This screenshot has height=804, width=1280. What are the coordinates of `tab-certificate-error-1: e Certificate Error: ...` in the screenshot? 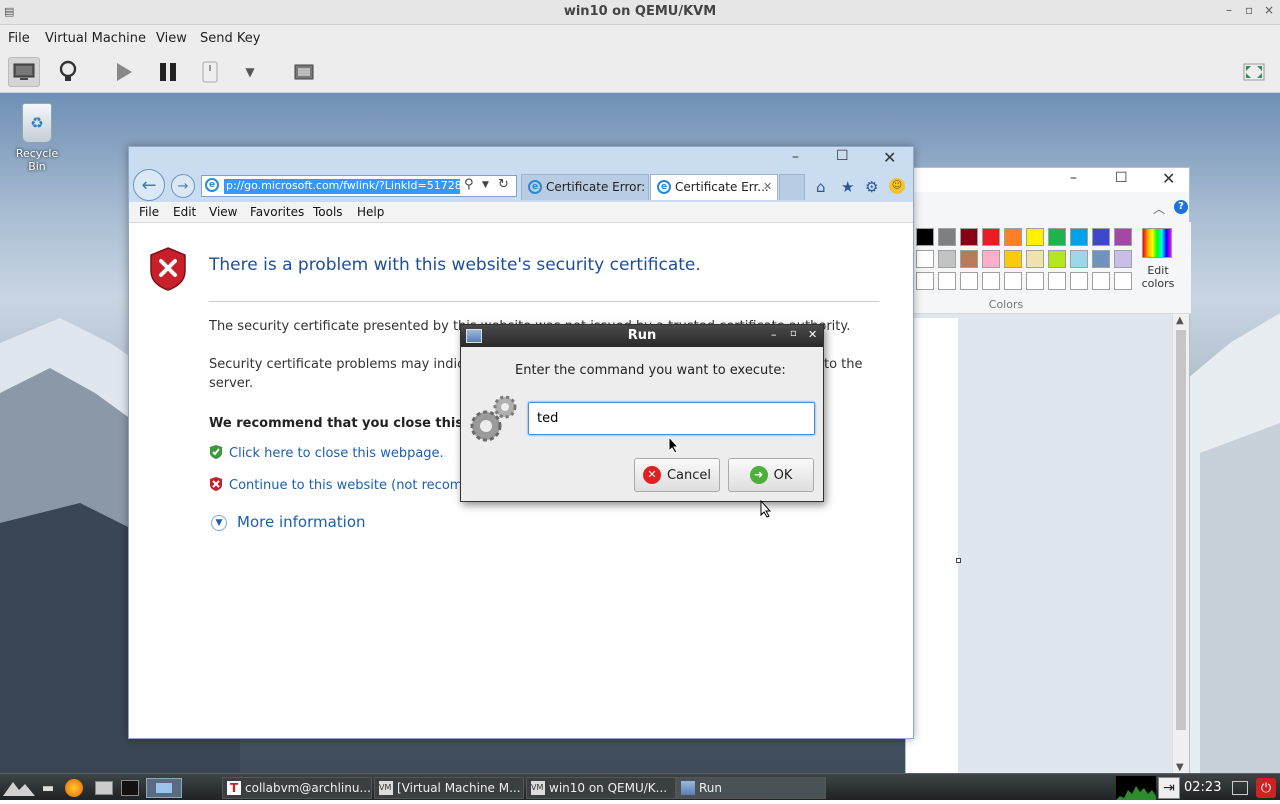 It's located at (585, 187).